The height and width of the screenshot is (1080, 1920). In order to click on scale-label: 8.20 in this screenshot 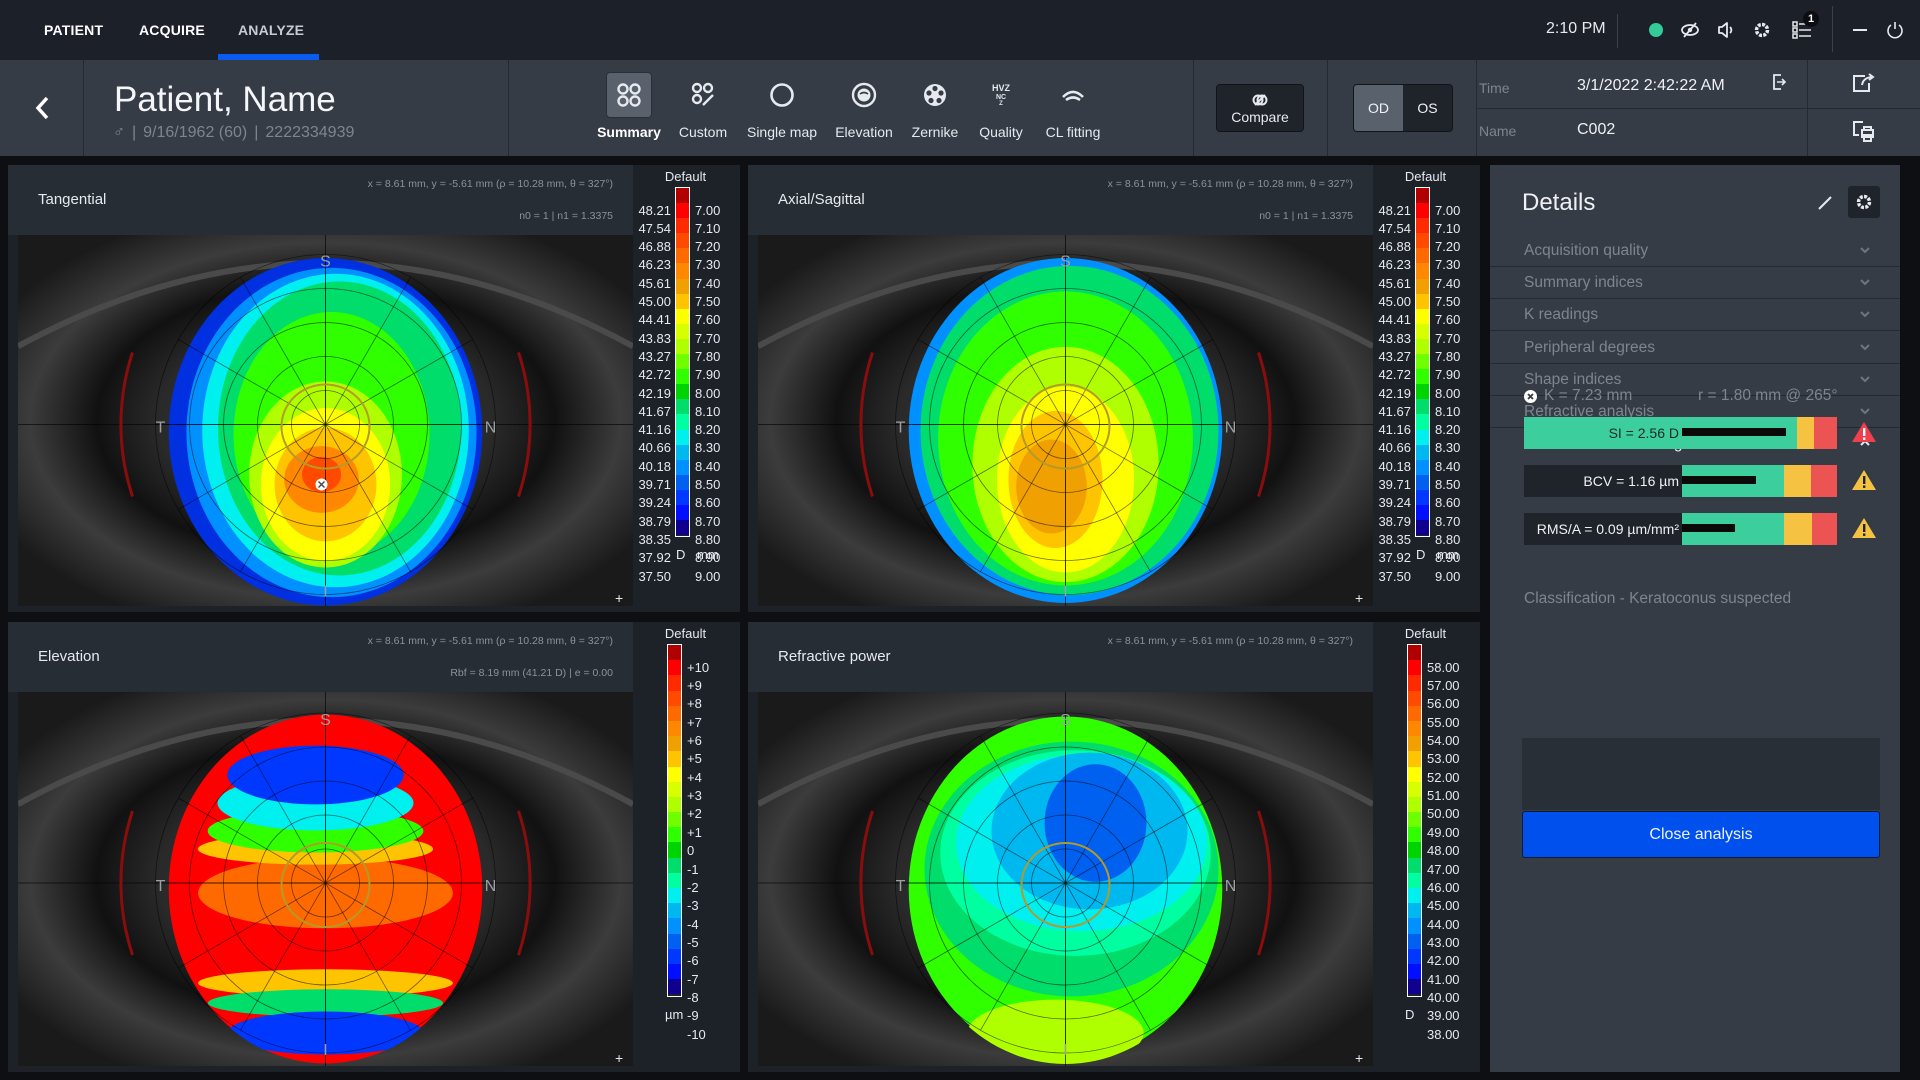, I will do `click(1448, 430)`.